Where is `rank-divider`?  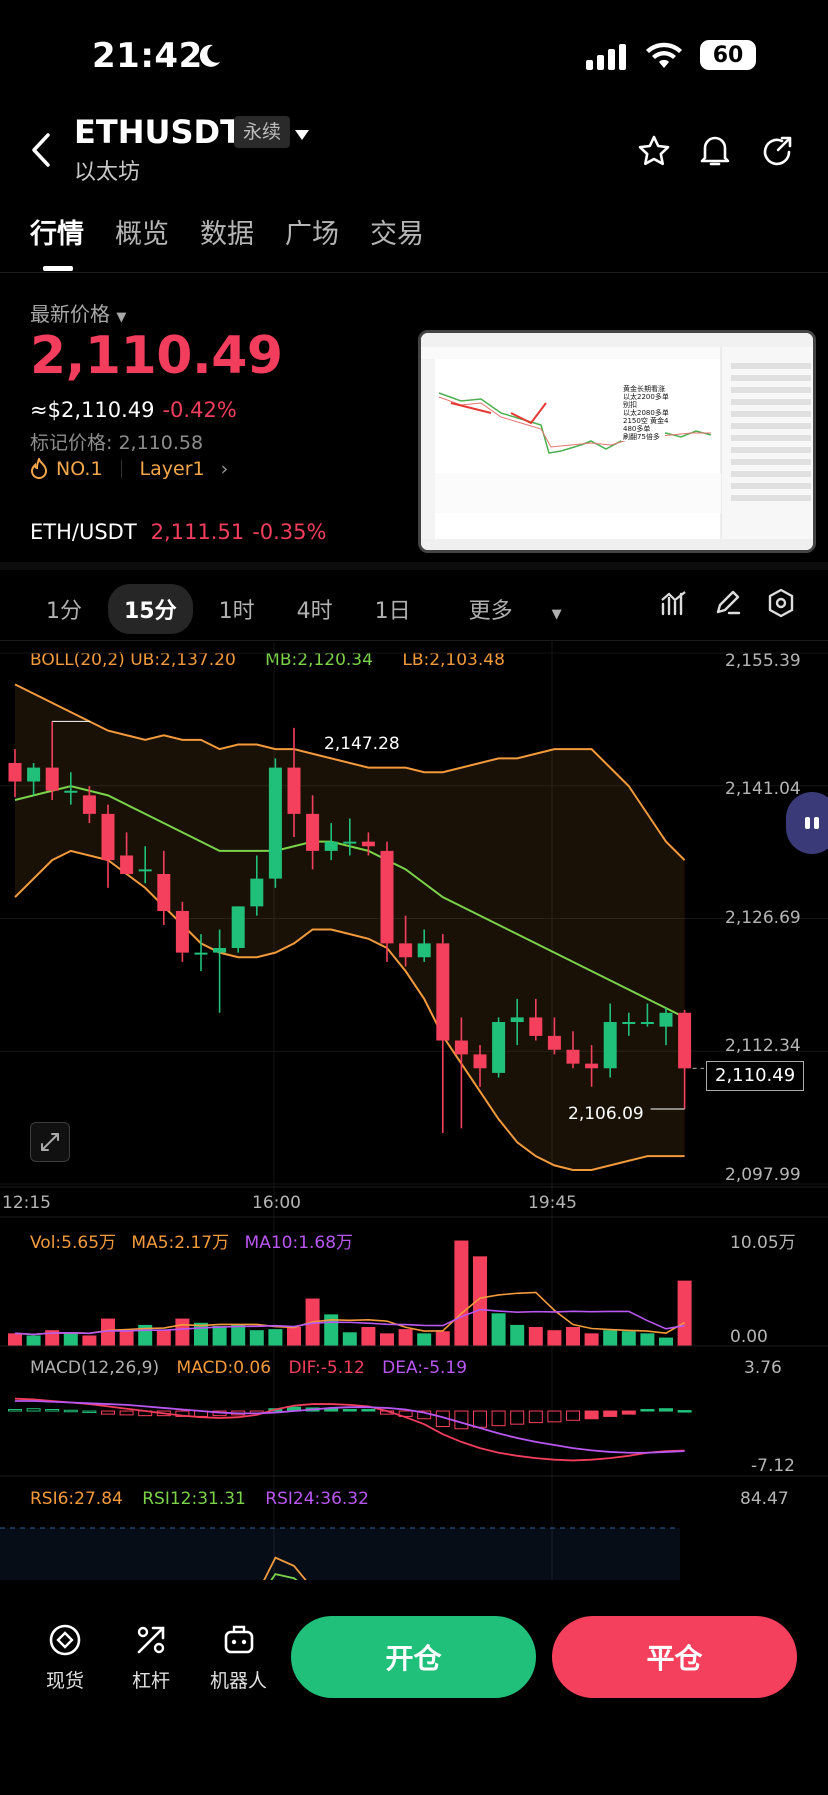
rank-divider is located at coordinates (121, 469).